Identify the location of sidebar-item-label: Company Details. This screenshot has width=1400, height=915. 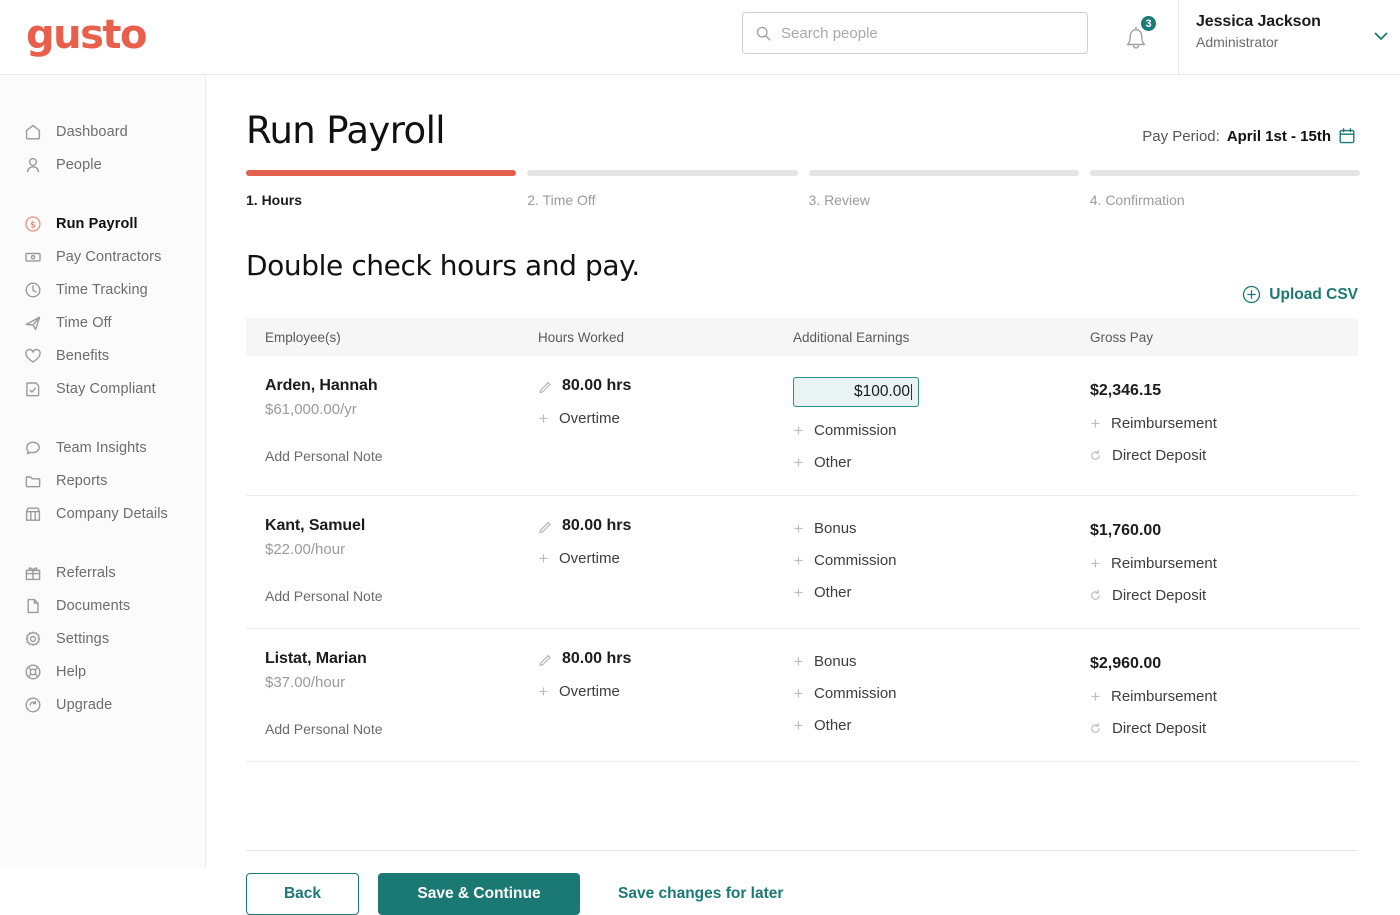
(112, 513).